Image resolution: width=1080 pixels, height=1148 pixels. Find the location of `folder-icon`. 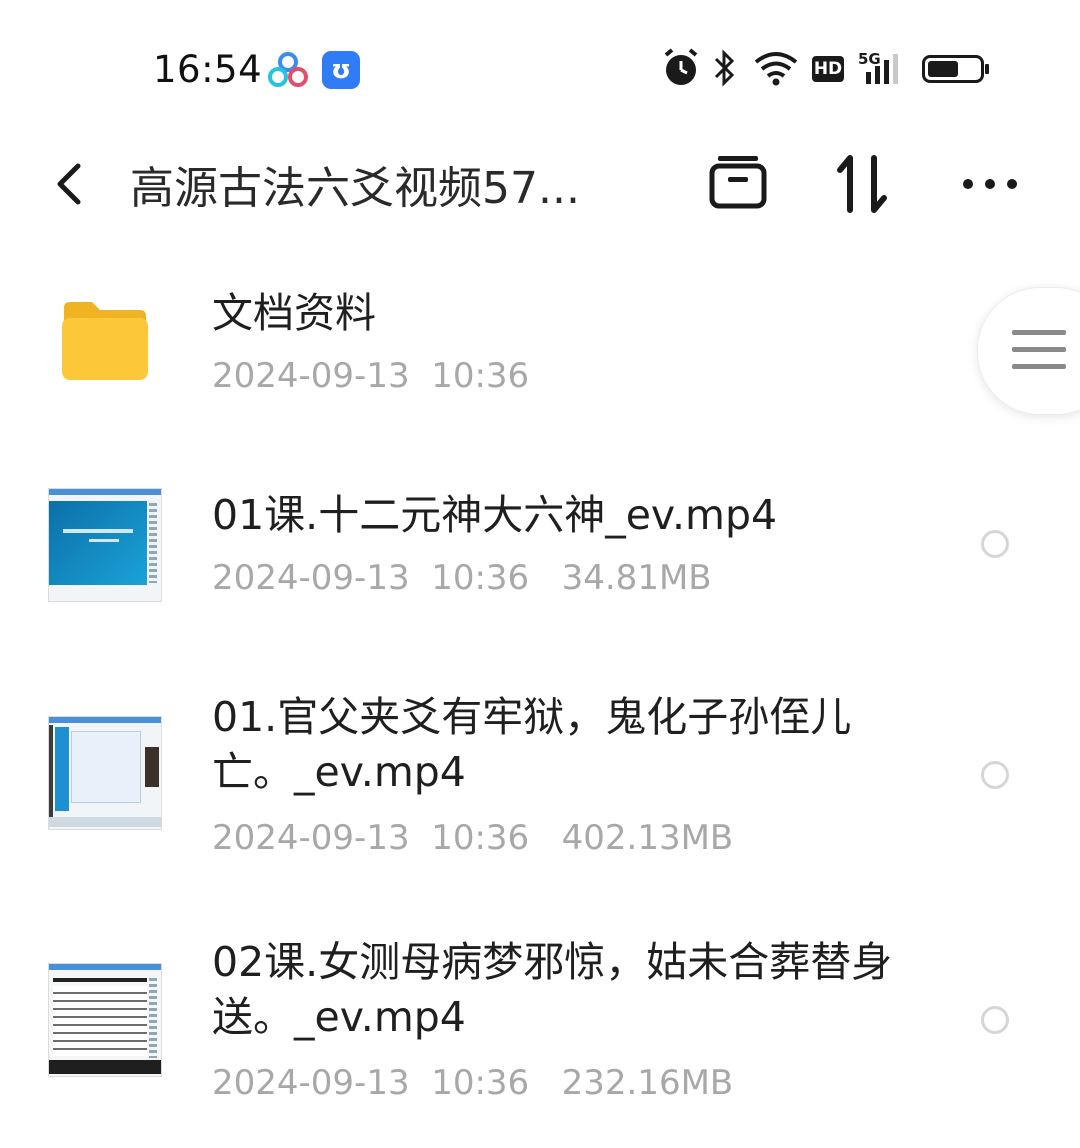

folder-icon is located at coordinates (105, 341).